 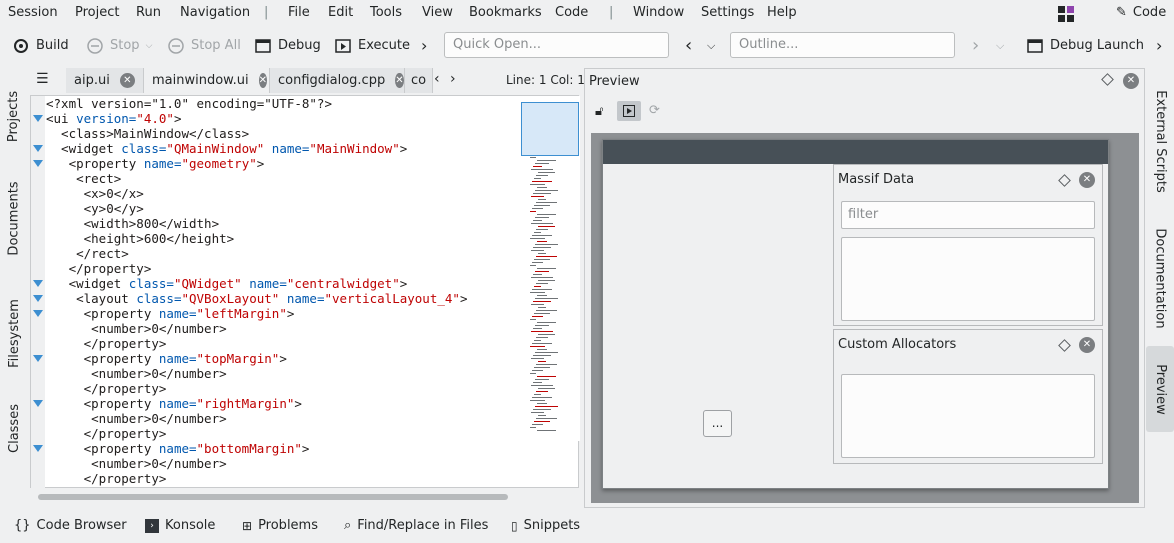 What do you see at coordinates (97, 12) in the screenshot?
I see `menu-project: Project` at bounding box center [97, 12].